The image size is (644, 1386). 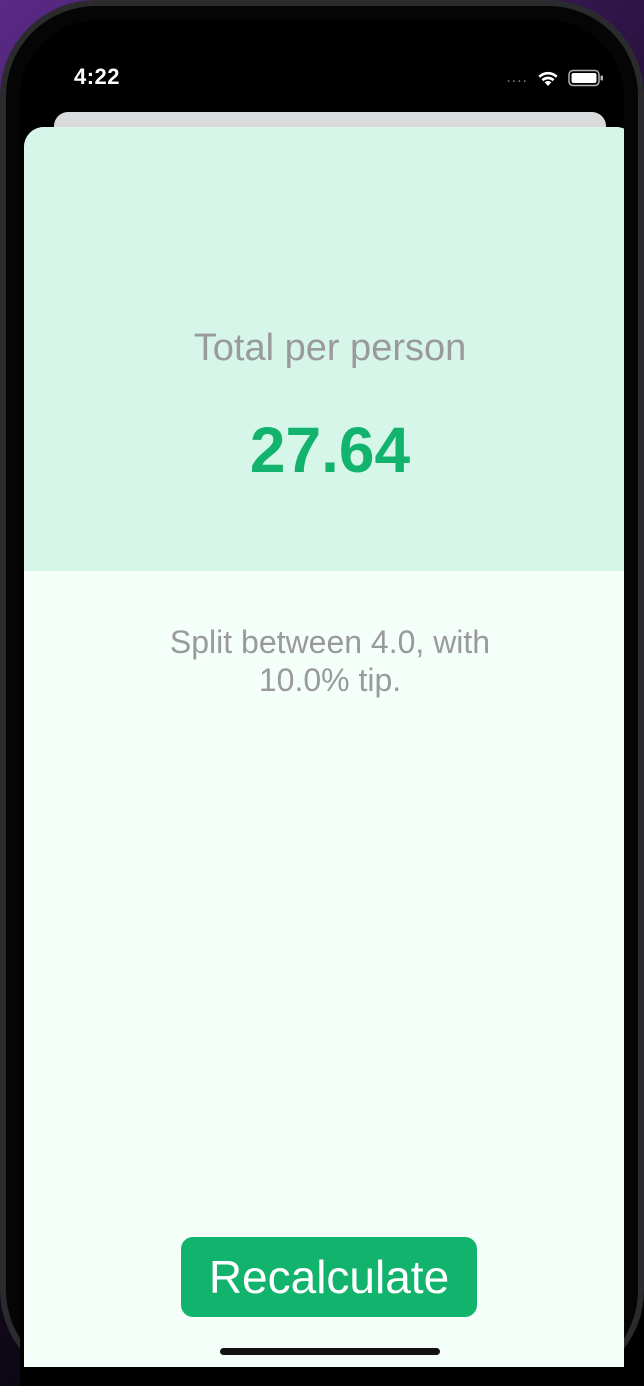 What do you see at coordinates (586, 78) in the screenshot?
I see `battery-icon` at bounding box center [586, 78].